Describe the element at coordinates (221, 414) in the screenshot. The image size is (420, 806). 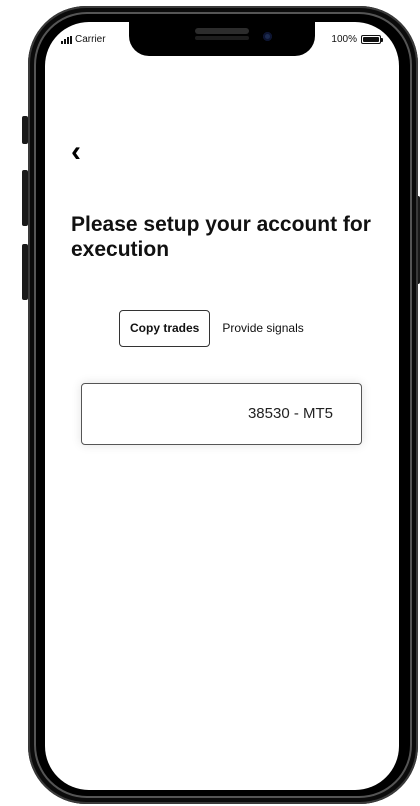
I see `account-select: 38530 - MT5` at that location.